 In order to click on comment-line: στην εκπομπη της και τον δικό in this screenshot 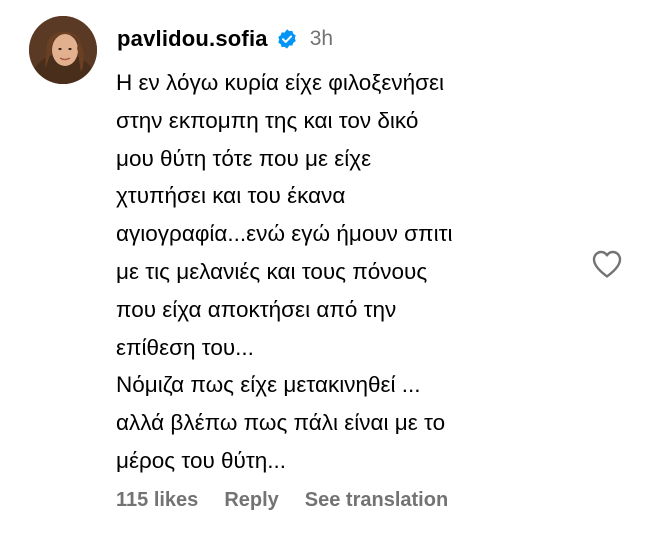, I will do `click(267, 120)`.